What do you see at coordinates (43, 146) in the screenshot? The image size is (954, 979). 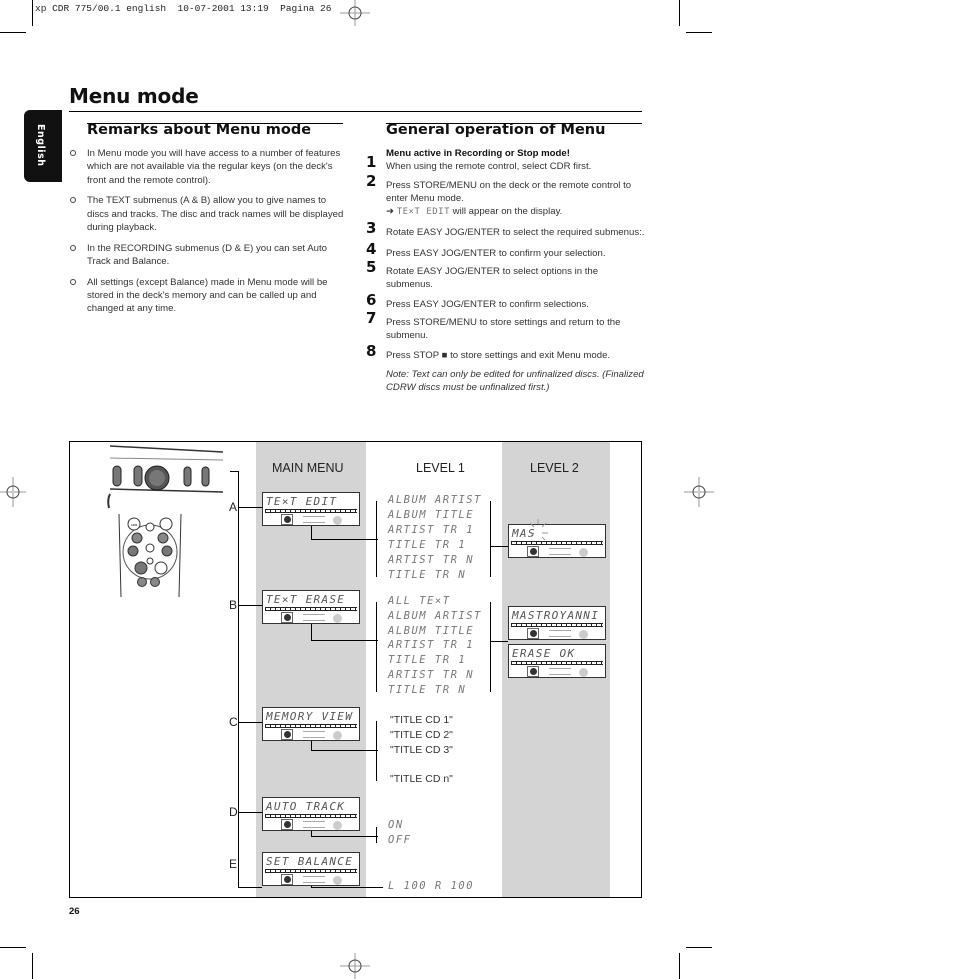 I see `language-tab: English` at bounding box center [43, 146].